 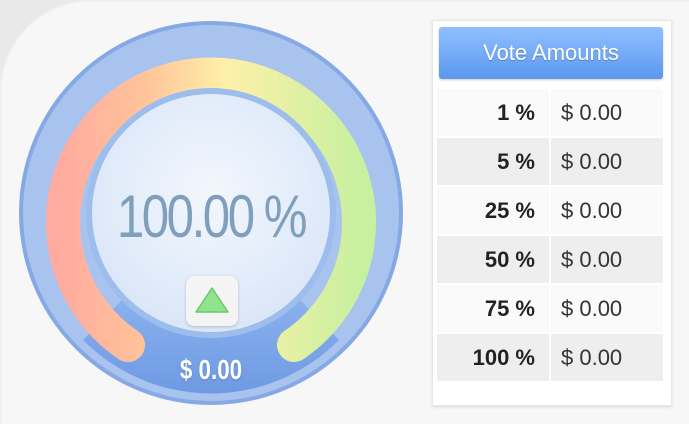 I want to click on increase-button, so click(x=212, y=301).